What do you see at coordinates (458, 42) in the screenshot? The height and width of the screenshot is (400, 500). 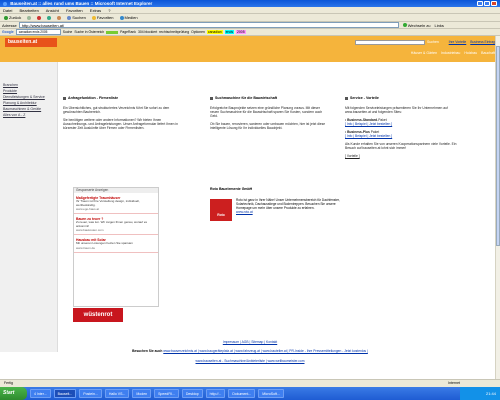 I see `top-link-benefits: Ihre Vorteile` at bounding box center [458, 42].